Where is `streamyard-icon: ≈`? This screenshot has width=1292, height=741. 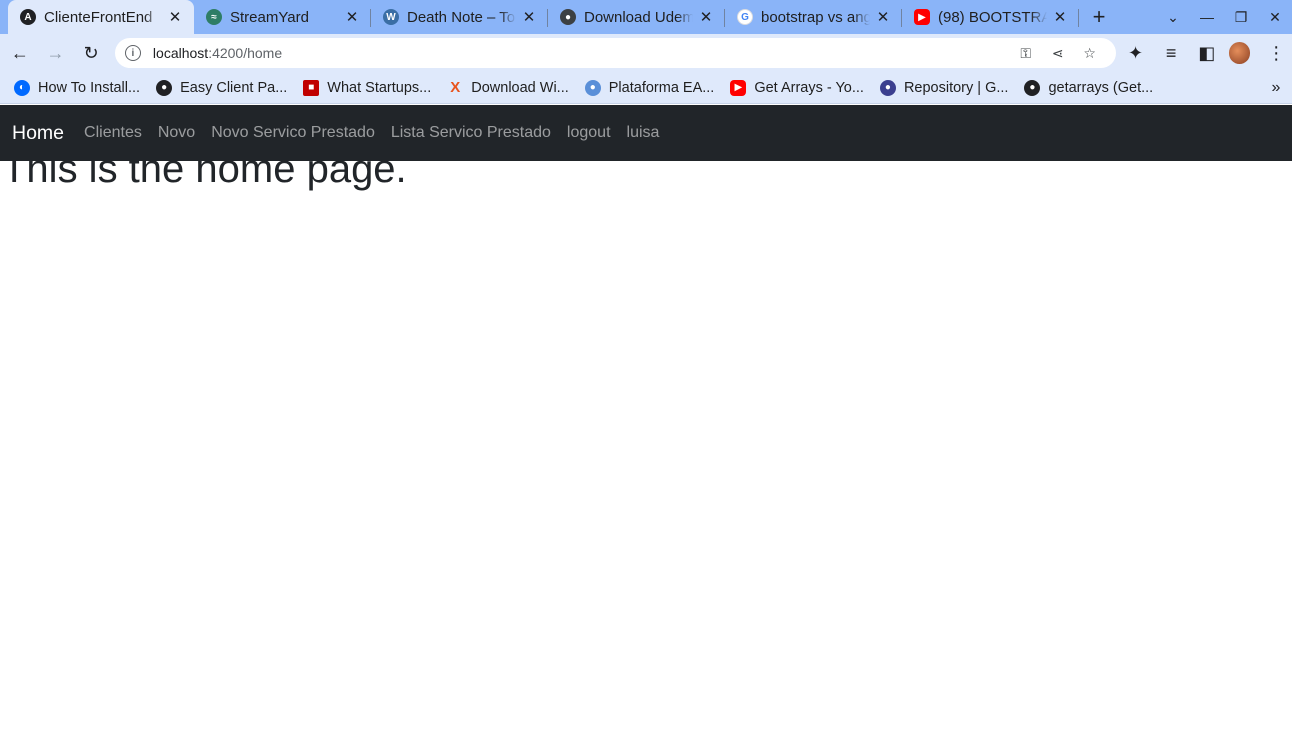 streamyard-icon: ≈ is located at coordinates (214, 17).